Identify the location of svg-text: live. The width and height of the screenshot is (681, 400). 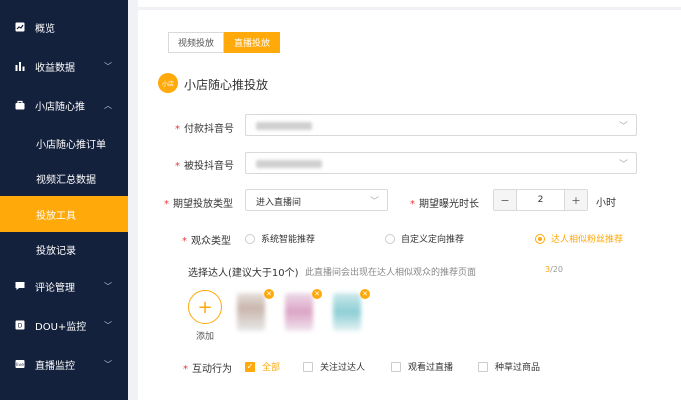
(20, 365).